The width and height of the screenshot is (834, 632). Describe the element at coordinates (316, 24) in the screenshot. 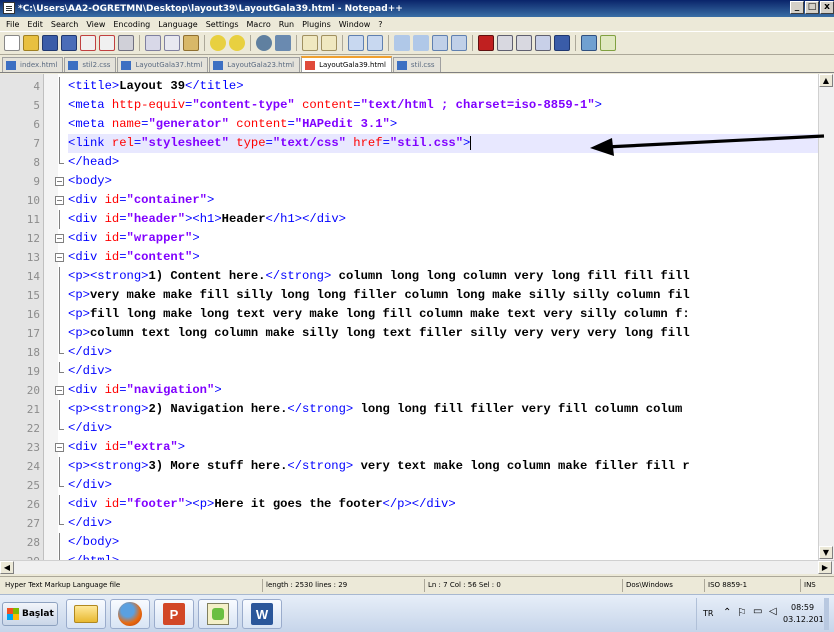

I see `menu-plugins: Plugins` at that location.